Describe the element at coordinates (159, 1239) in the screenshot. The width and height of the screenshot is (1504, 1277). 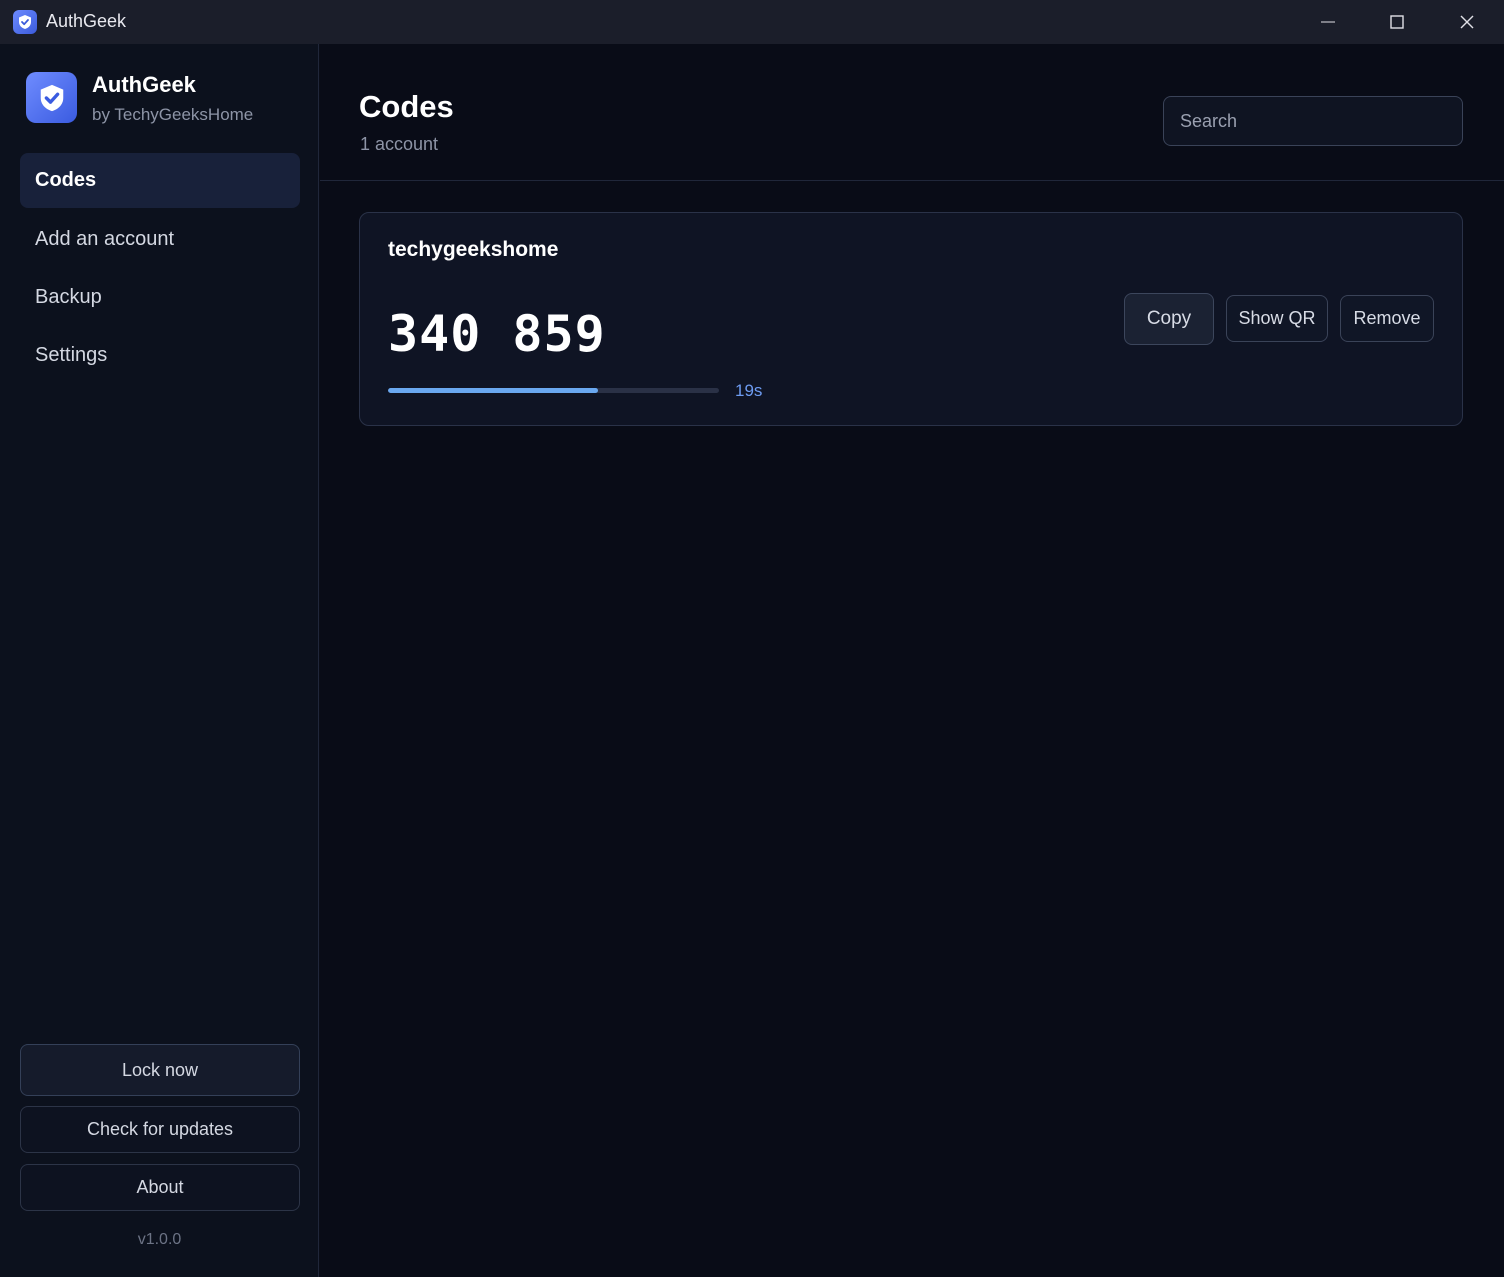
I see `version-label: v1.0.0` at that location.